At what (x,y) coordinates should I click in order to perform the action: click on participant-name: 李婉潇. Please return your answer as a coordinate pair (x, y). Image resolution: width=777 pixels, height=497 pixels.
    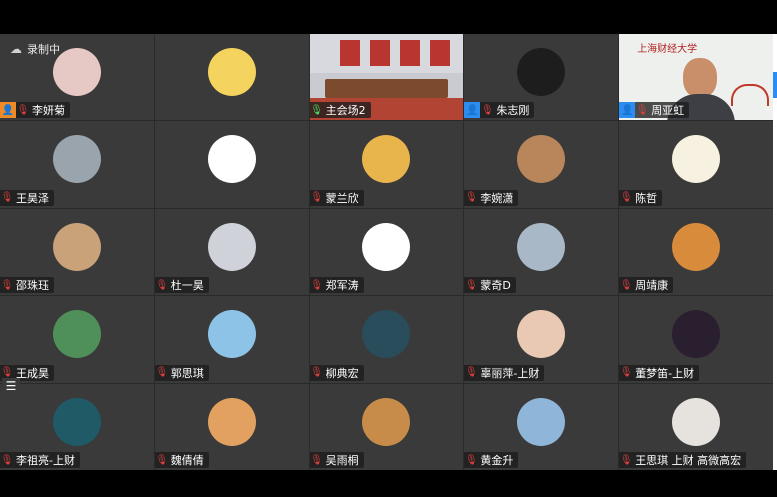
    Looking at the image, I should click on (497, 198).